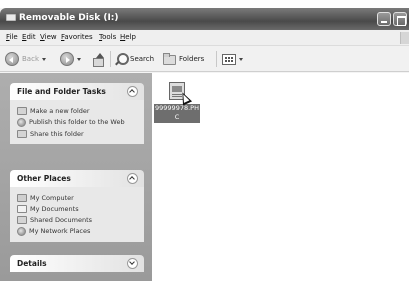 This screenshot has height=281, width=409. I want to click on task-publish-folder: Publish this folder to the Web, so click(80, 122).